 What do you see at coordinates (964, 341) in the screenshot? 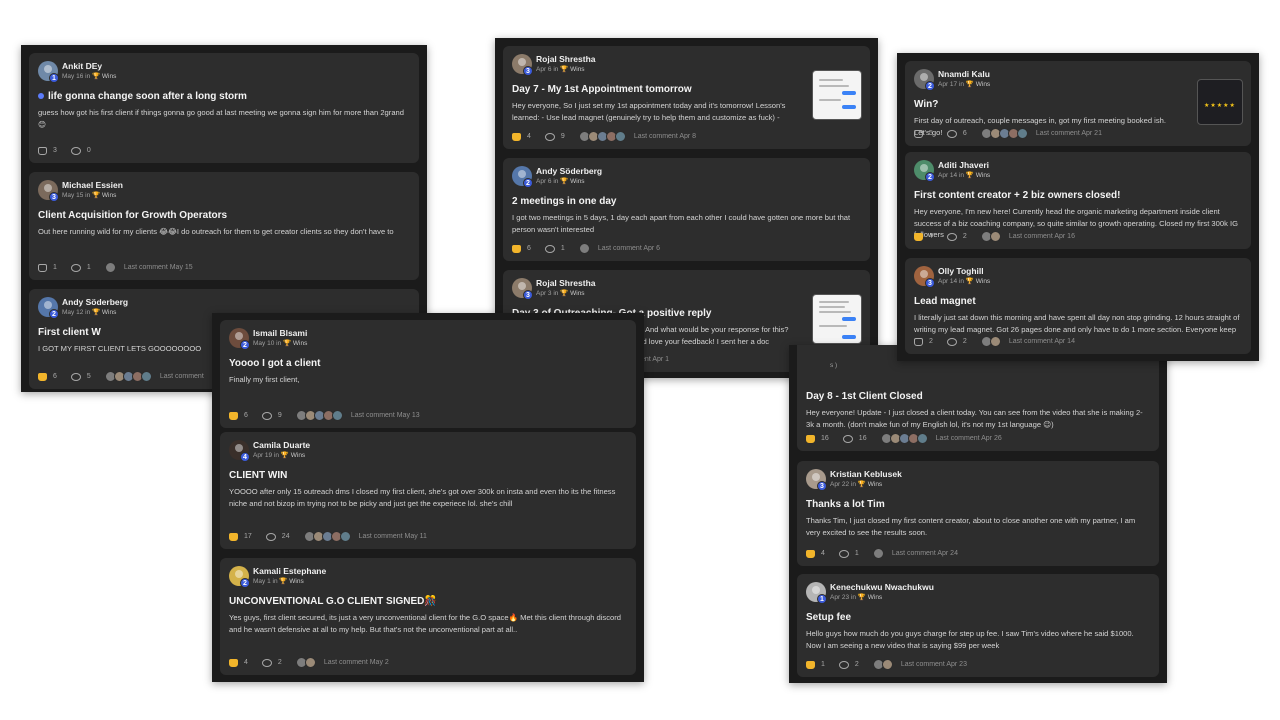
I see `comment-count: 2` at bounding box center [964, 341].